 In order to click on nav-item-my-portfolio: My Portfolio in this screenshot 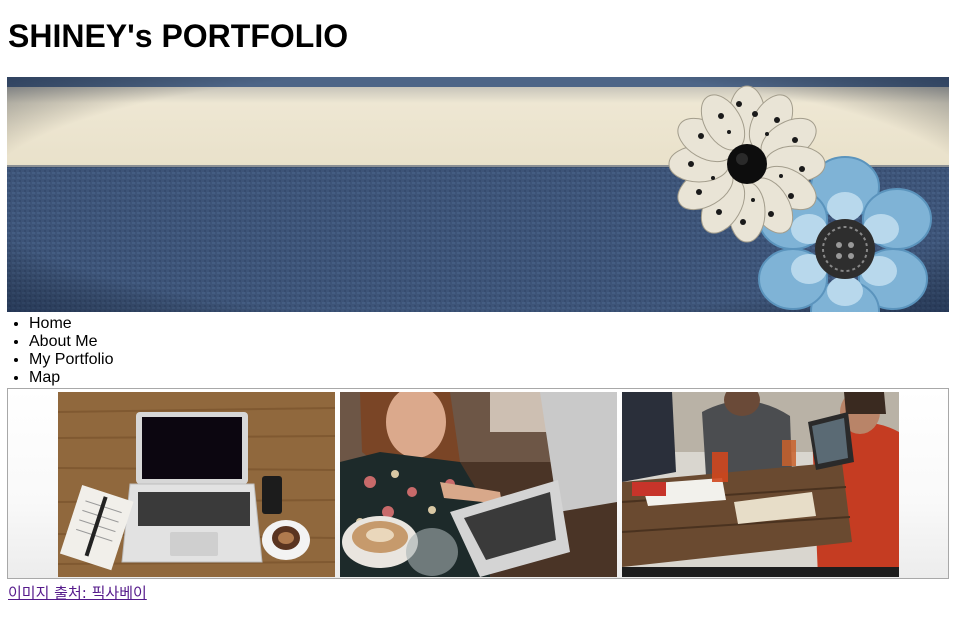, I will do `click(71, 360)`.